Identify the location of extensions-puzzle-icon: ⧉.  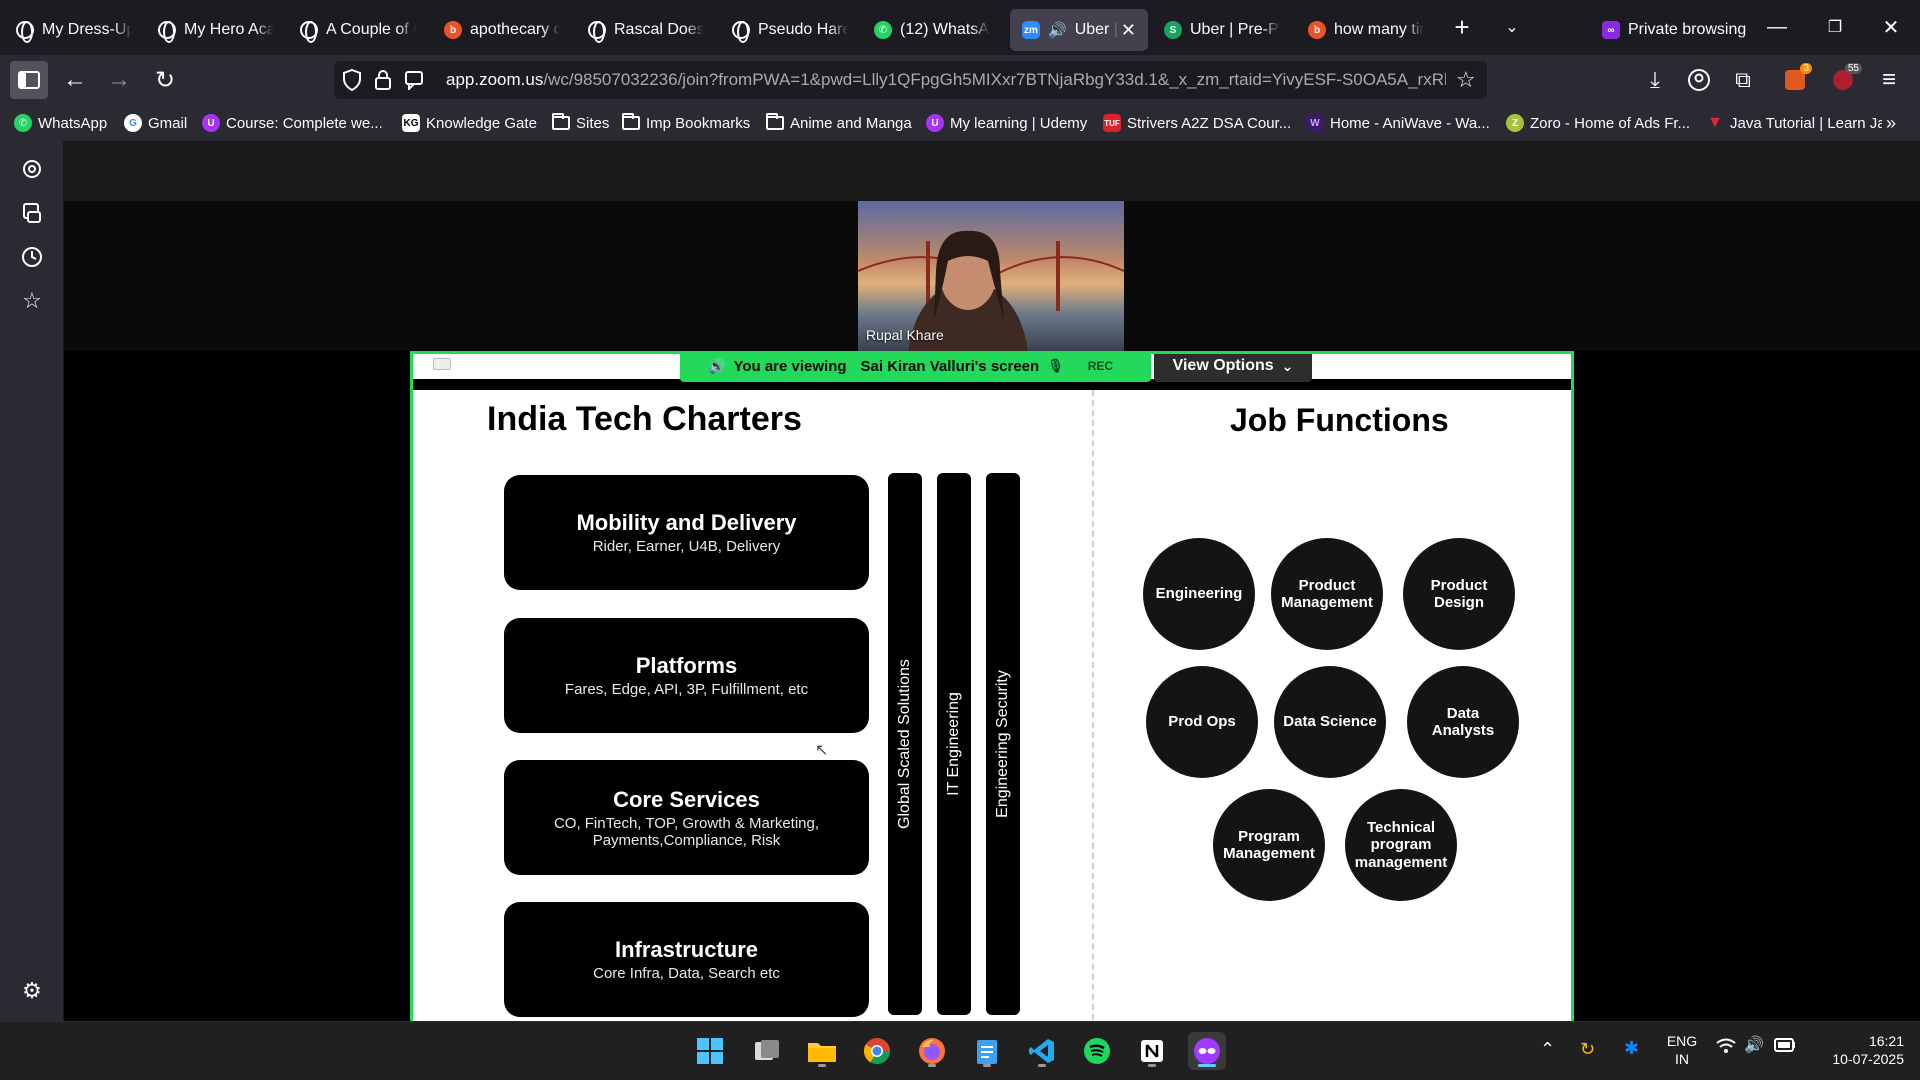
(1743, 80).